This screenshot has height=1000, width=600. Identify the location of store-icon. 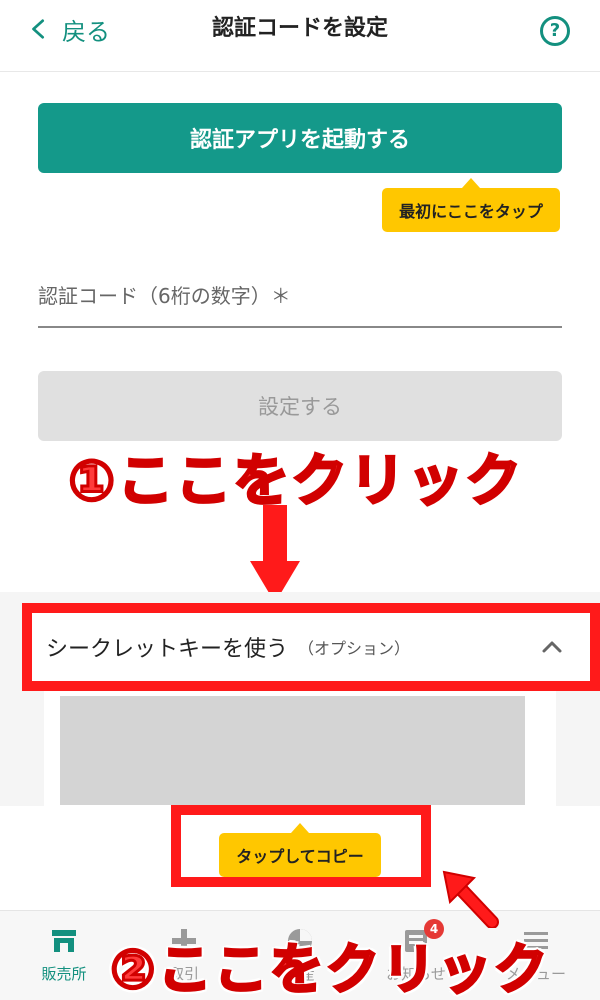
(64, 941).